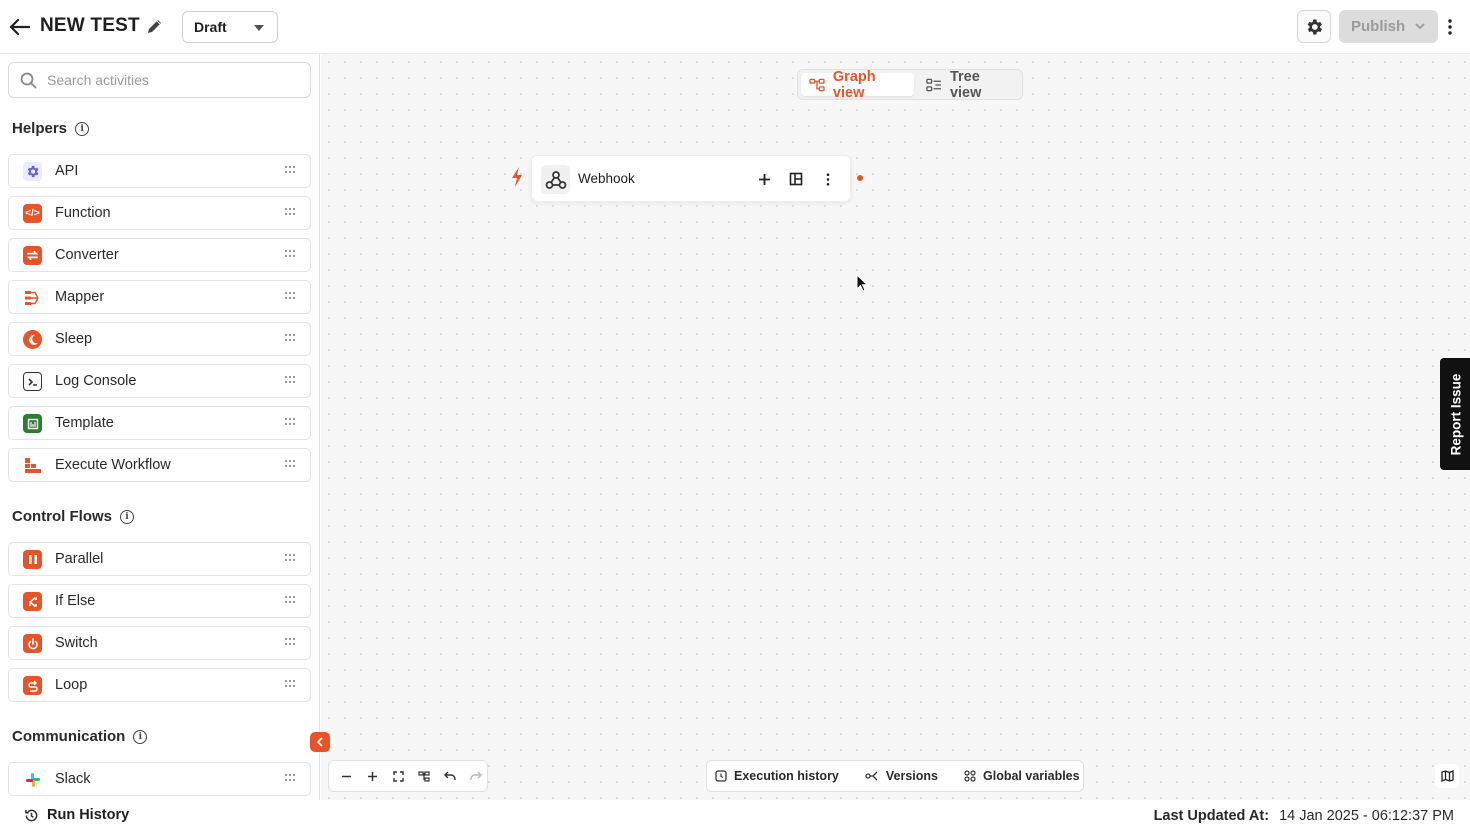  I want to click on activity-converter: Converter, so click(159, 255).